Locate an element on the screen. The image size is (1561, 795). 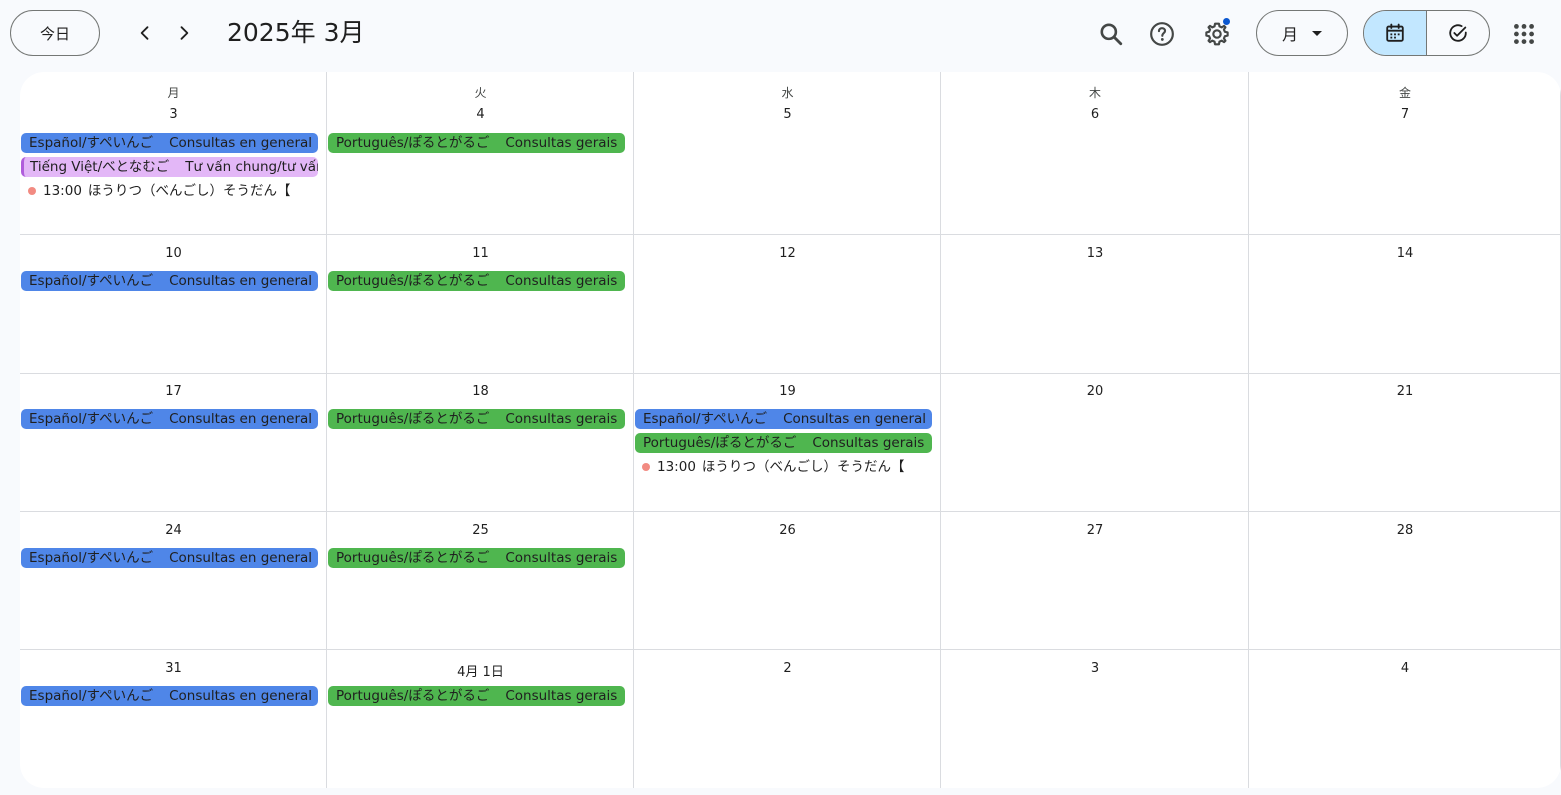
search-button is located at coordinates (1111, 34).